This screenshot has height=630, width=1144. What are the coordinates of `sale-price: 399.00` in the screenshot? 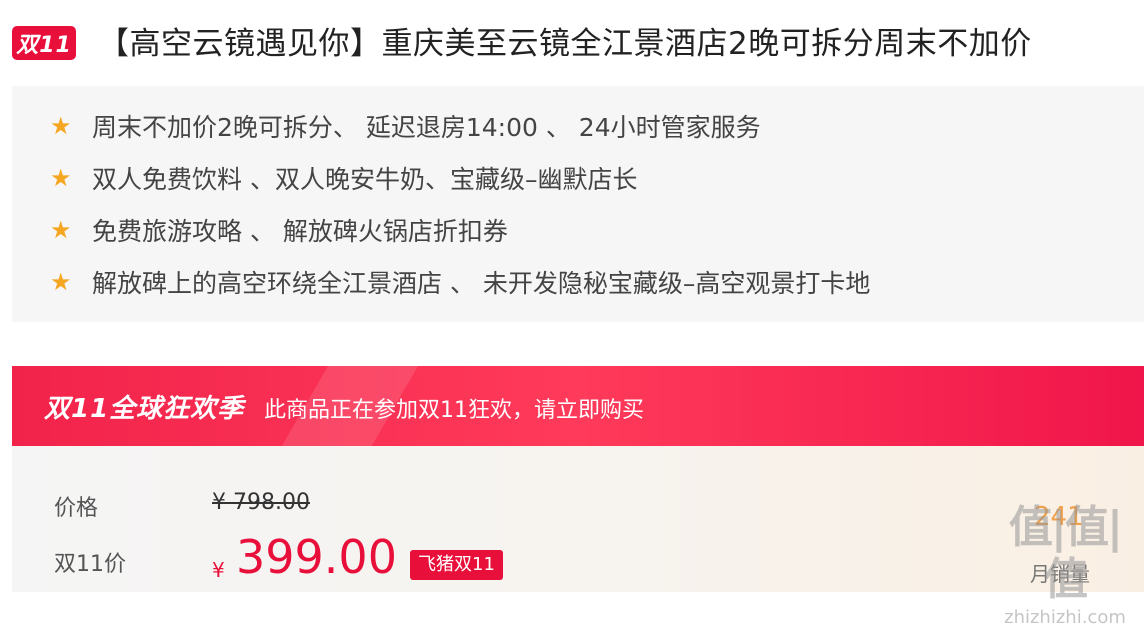 It's located at (316, 557).